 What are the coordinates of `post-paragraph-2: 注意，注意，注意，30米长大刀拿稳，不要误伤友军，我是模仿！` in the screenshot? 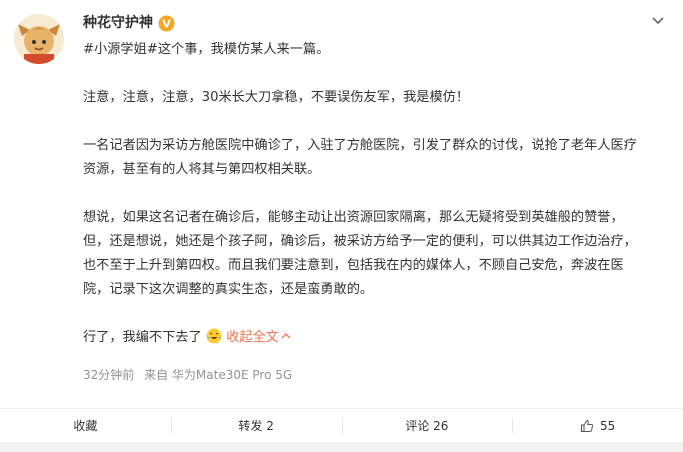 It's located at (276, 97).